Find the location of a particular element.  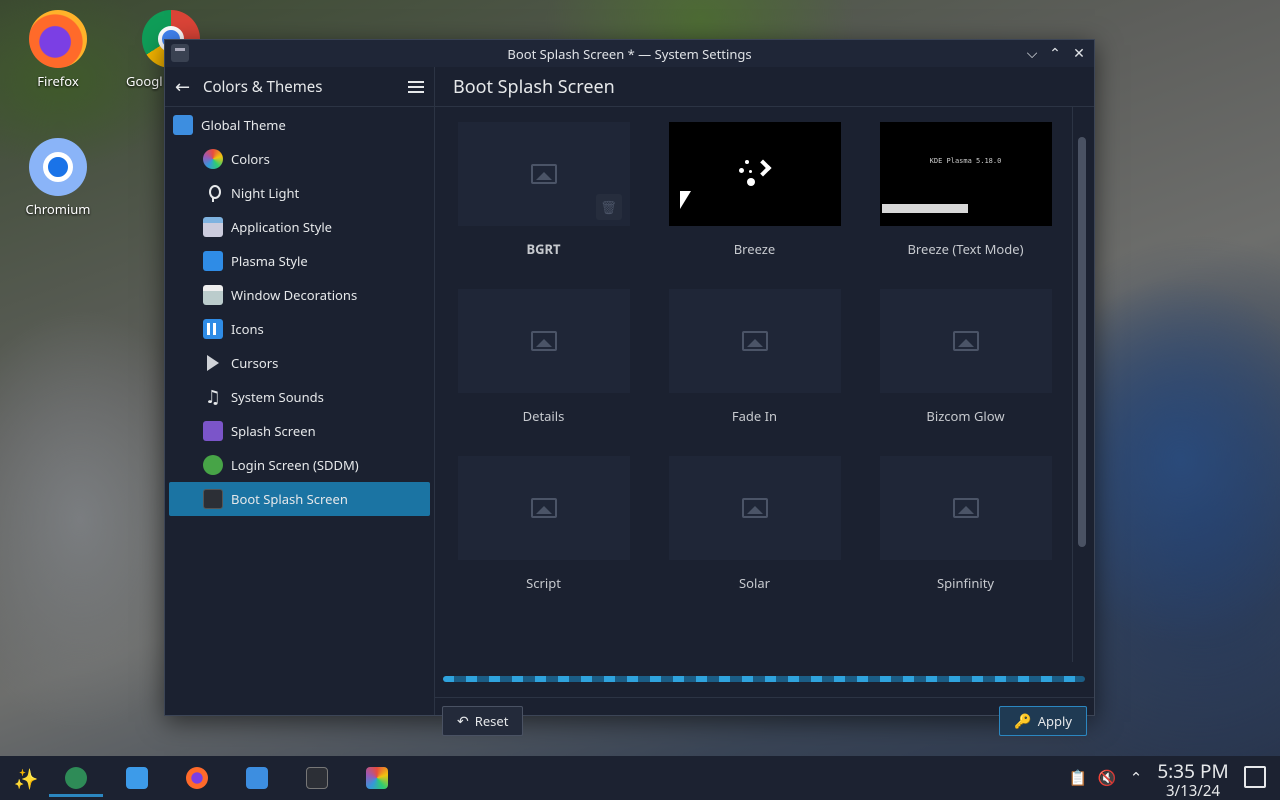

desktop-icon-chromium: Chromium is located at coordinates (58, 178).